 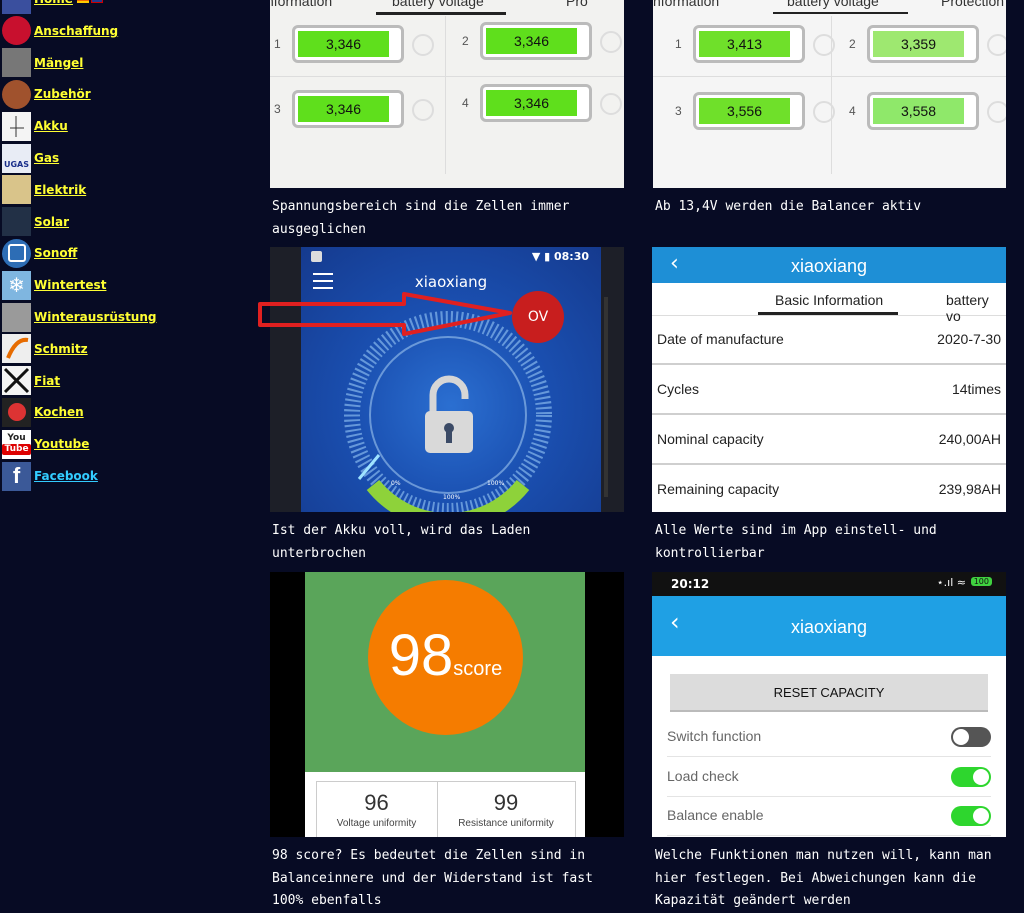 I want to click on nav-item-anschaffung: Anschaffung, so click(x=60, y=31).